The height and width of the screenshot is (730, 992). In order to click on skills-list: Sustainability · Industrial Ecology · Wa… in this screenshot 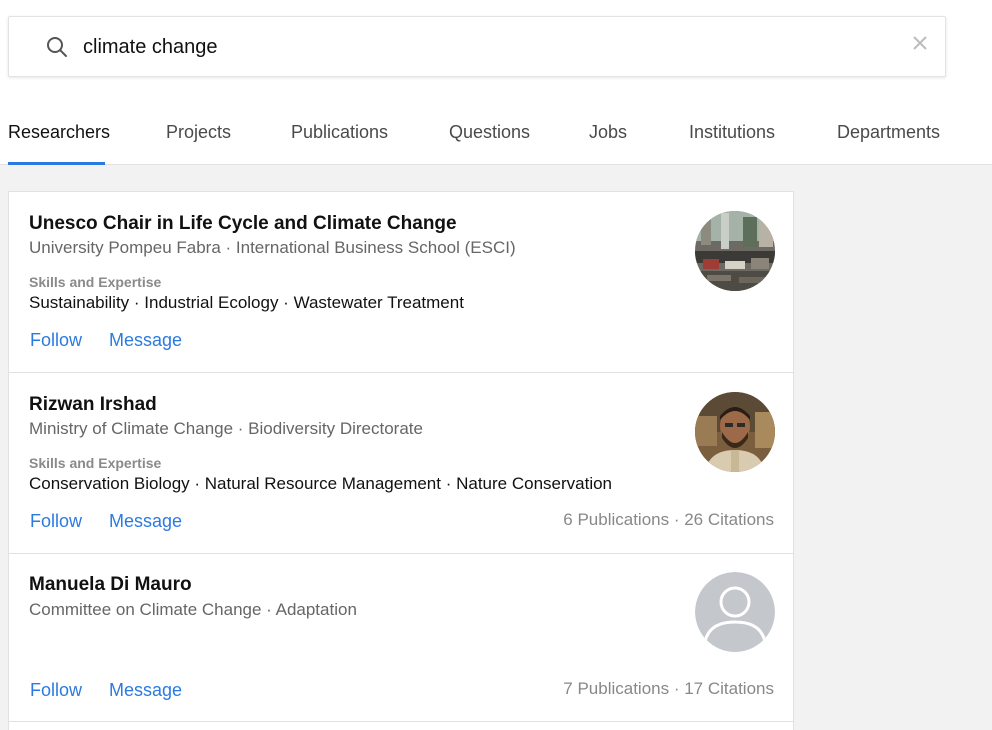, I will do `click(246, 302)`.